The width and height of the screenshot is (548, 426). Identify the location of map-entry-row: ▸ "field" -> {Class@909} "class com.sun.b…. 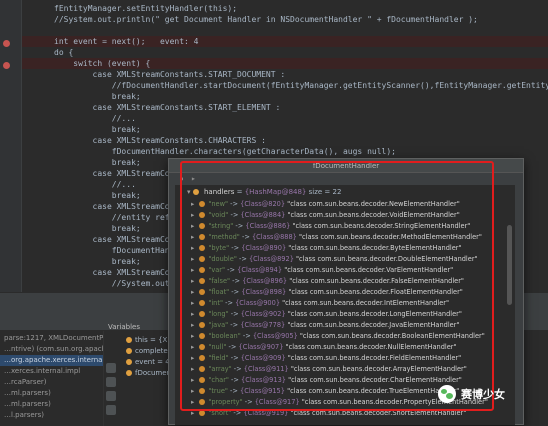
(326, 358).